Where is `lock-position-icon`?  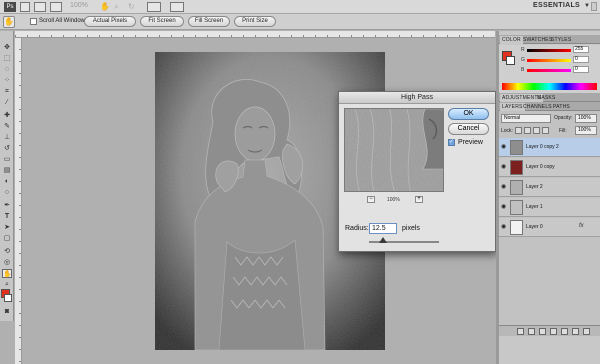 lock-position-icon is located at coordinates (536, 130).